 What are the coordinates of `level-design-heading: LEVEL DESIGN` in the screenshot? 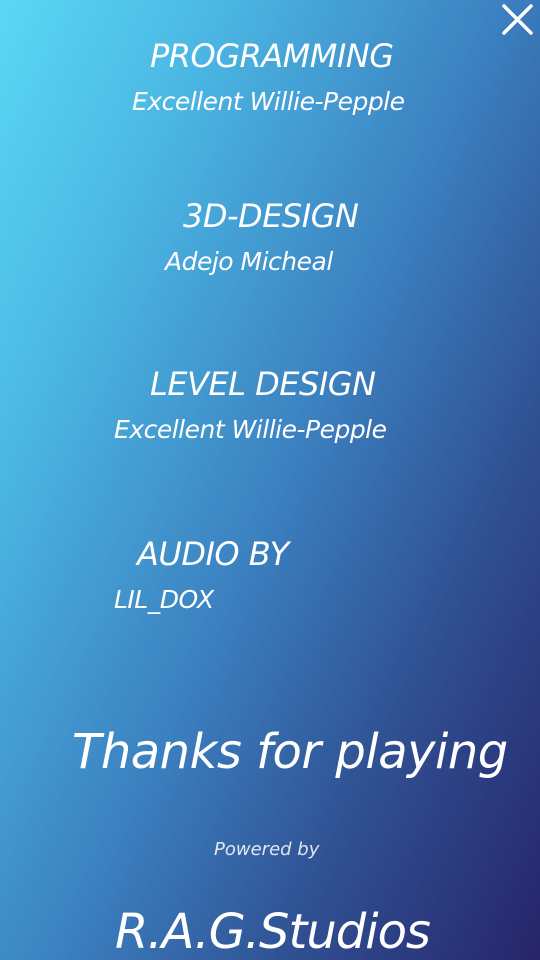 It's located at (263, 384).